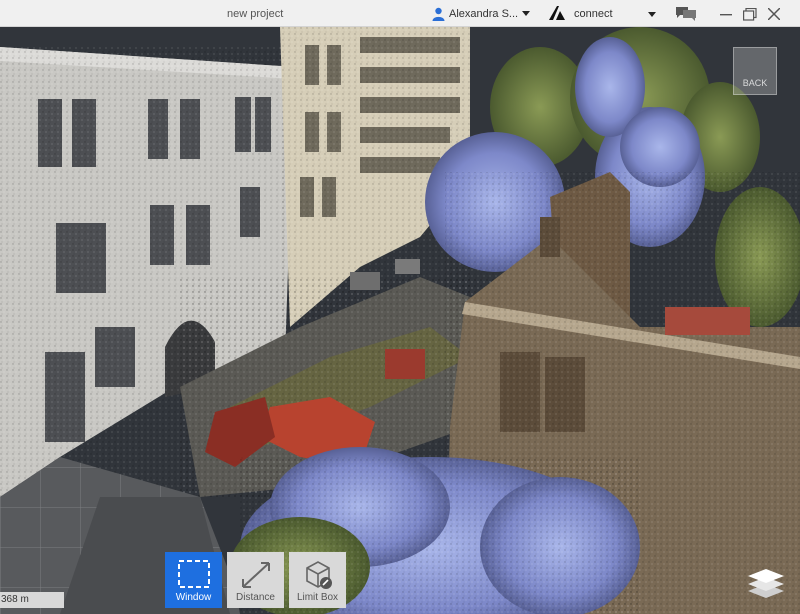 This screenshot has height=614, width=800. Describe the element at coordinates (686, 14) in the screenshot. I see `chat-icon` at that location.